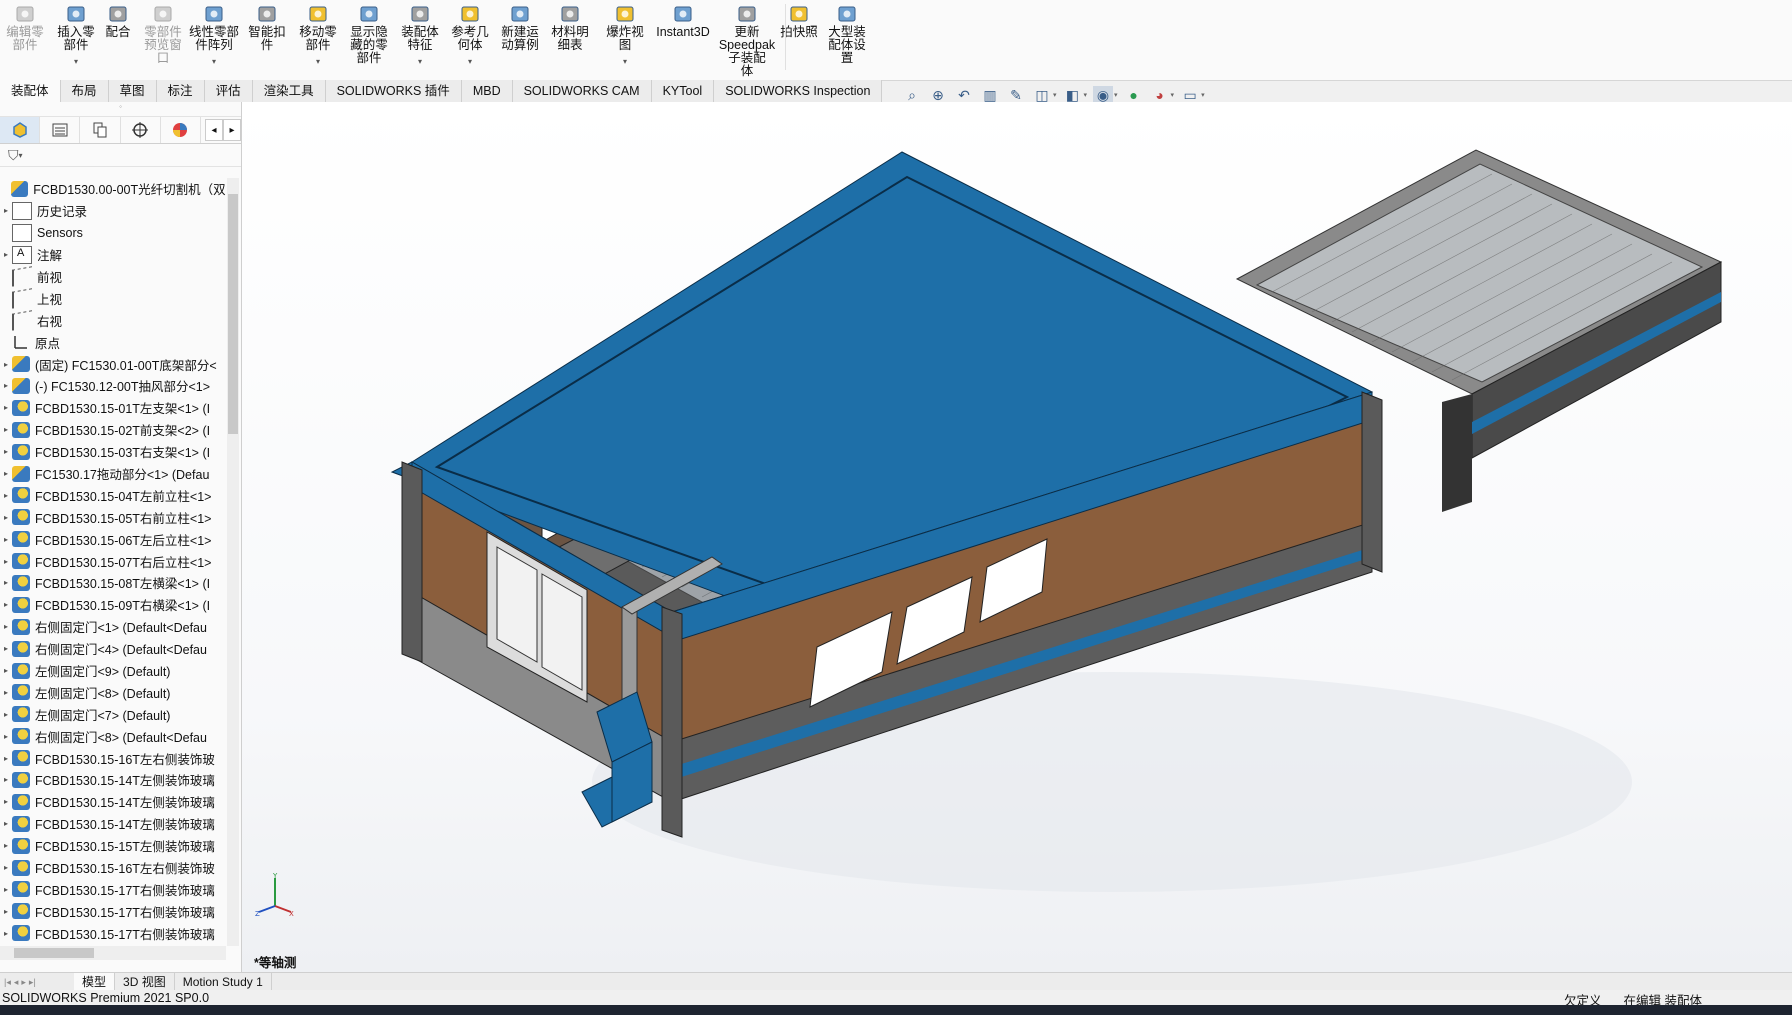  Describe the element at coordinates (113, 736) in the screenshot. I see `tree-node: ▸ 右侧固定门<8> (Default<Defau` at that location.